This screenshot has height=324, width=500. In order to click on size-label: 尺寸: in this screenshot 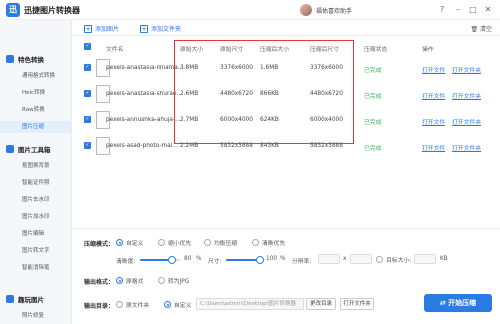, I will do `click(215, 262)`.